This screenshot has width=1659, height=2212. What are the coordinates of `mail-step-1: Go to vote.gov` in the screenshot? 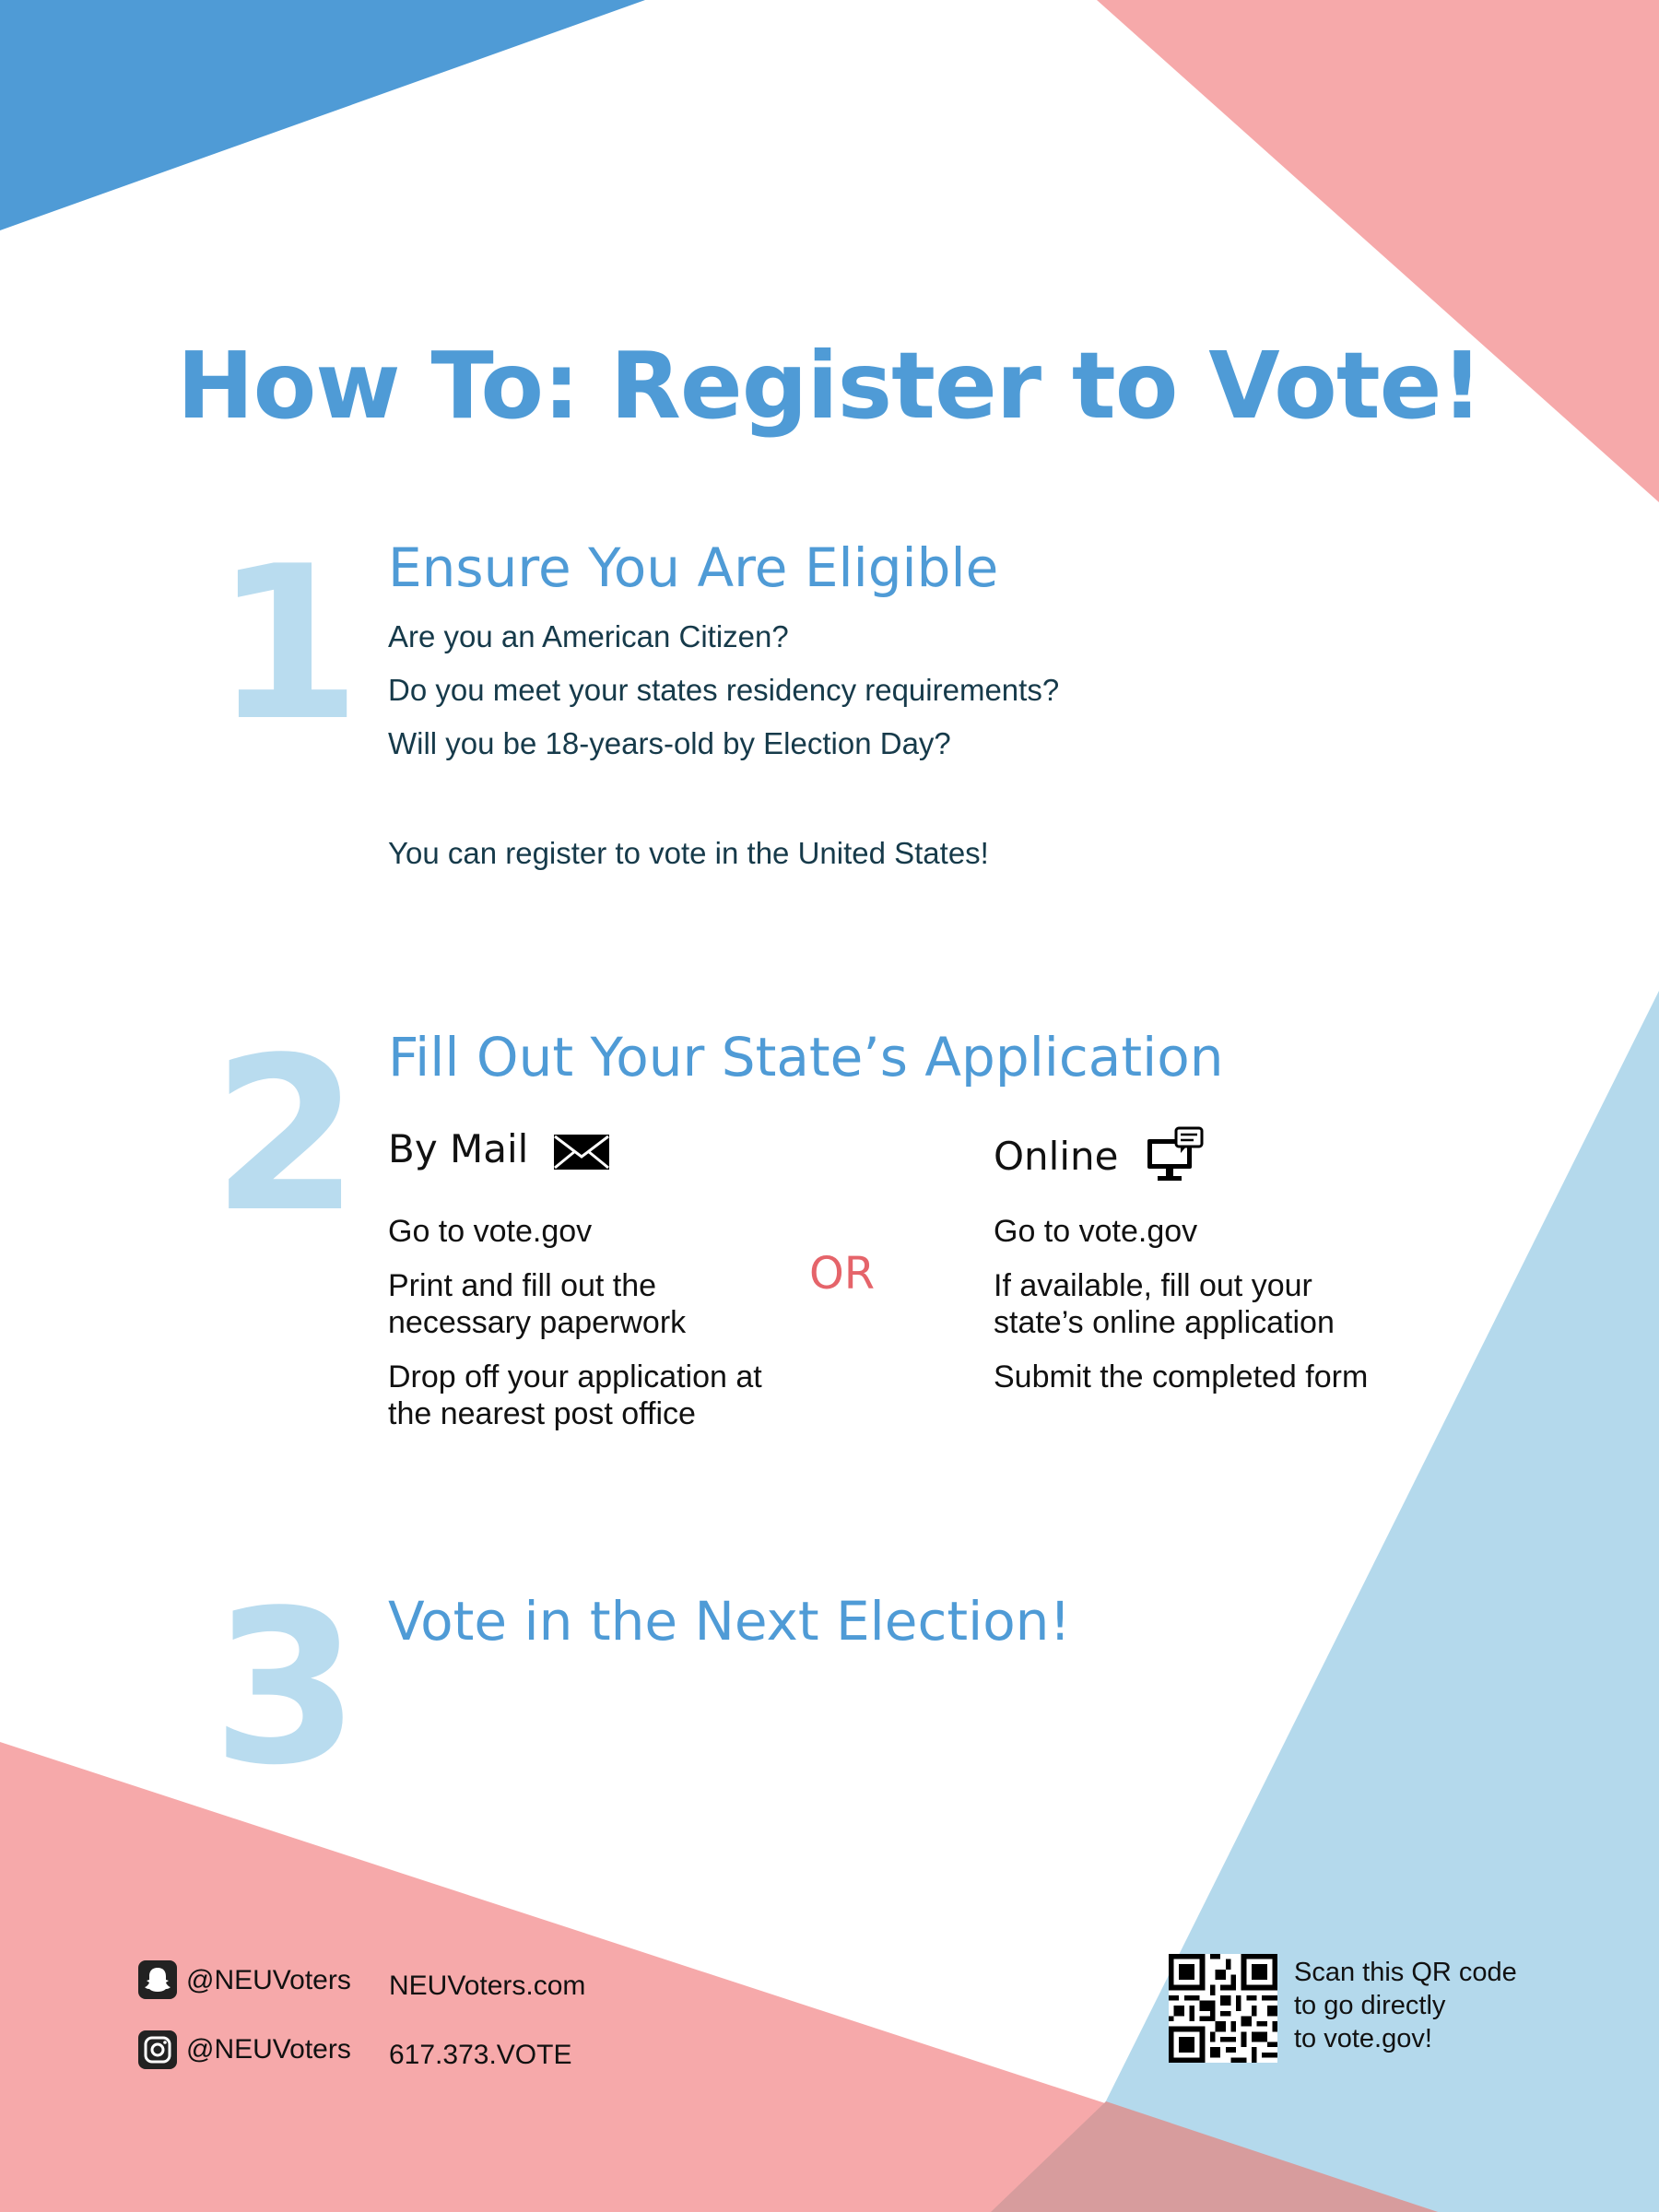 It's located at (490, 1231).